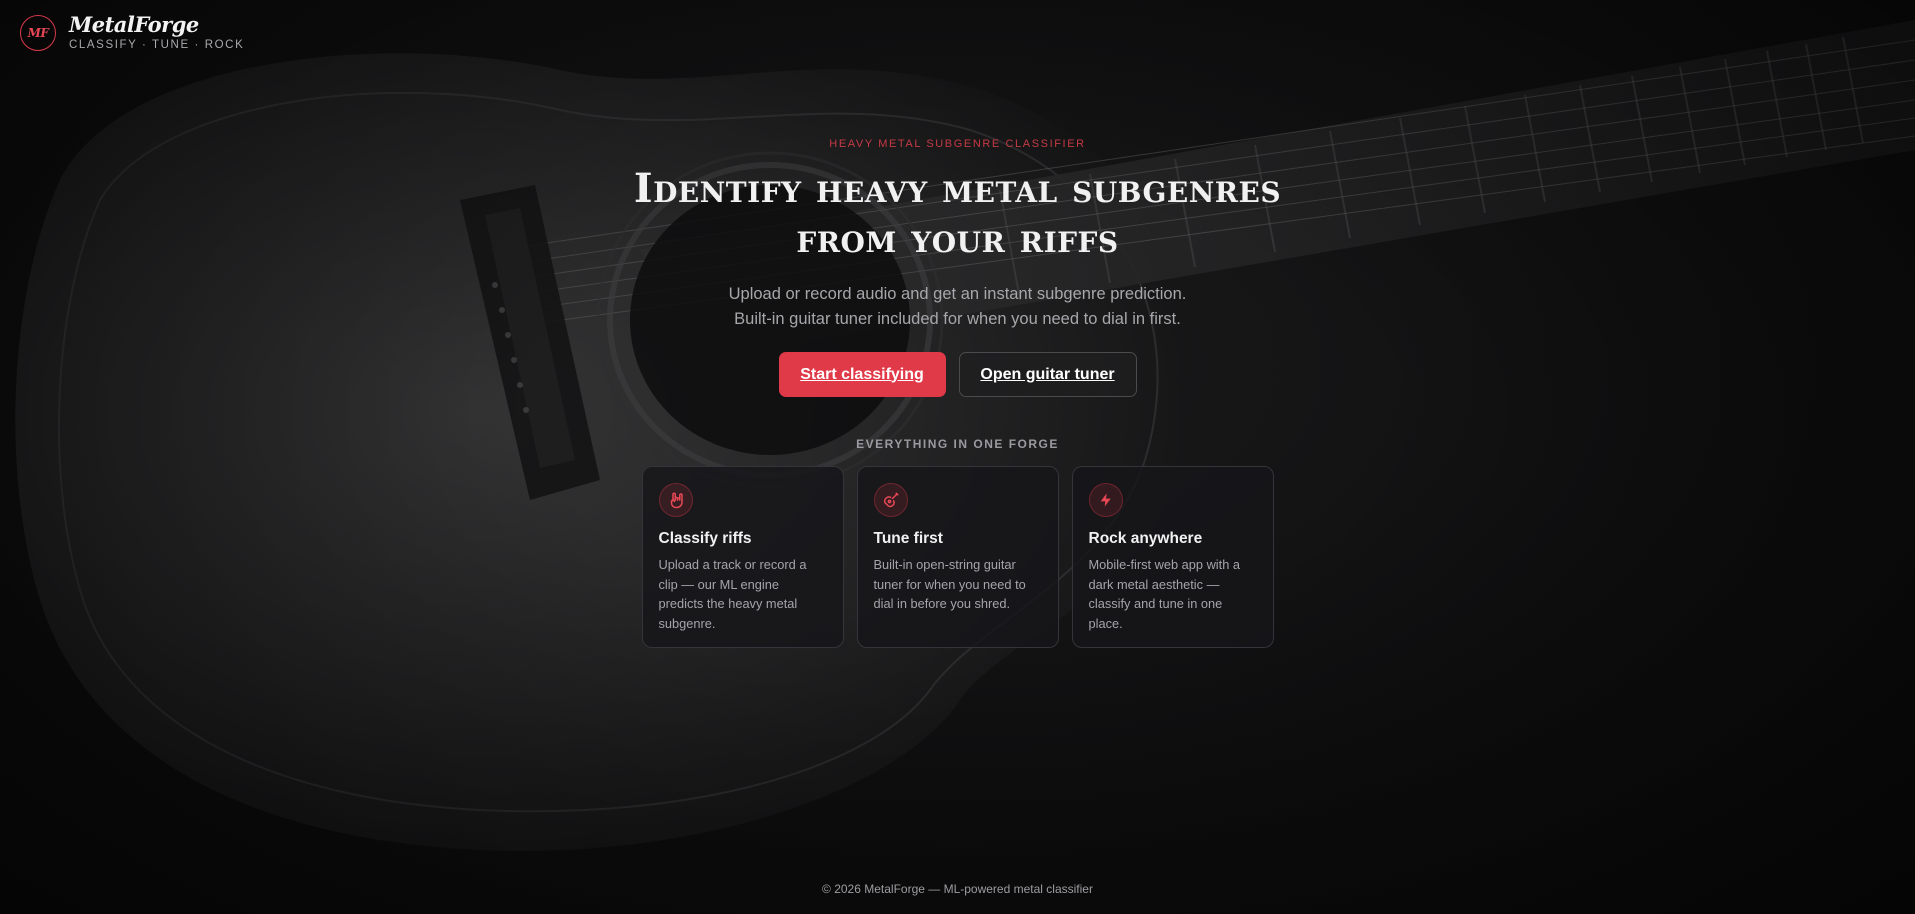 The height and width of the screenshot is (914, 1915). Describe the element at coordinates (675, 500) in the screenshot. I see `rock-hand-icon` at that location.